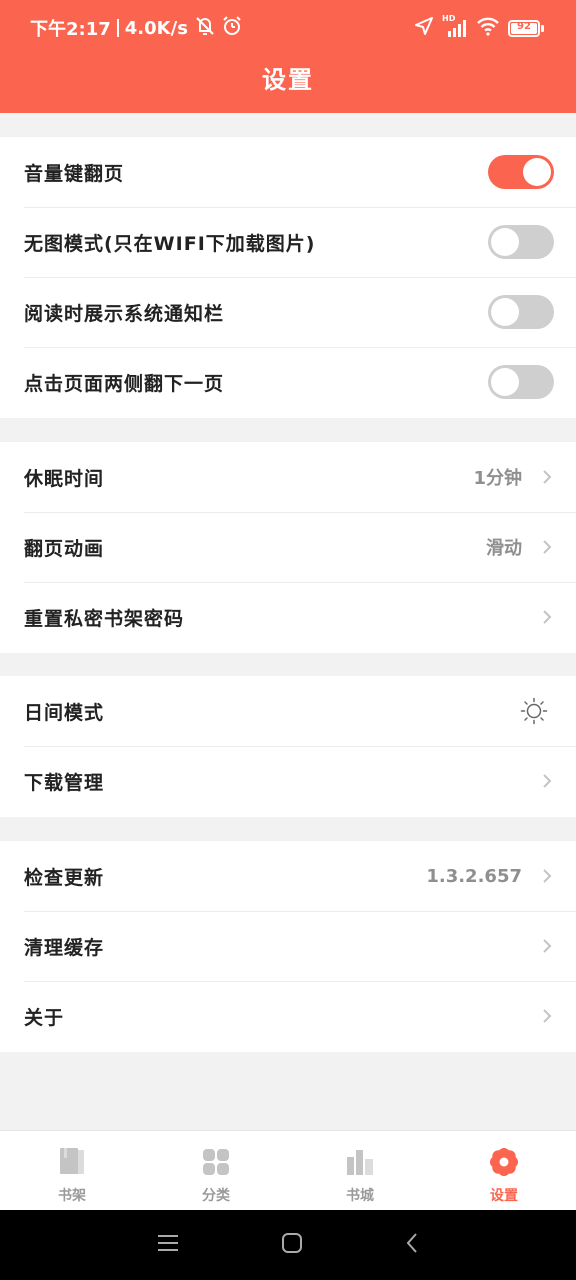 This screenshot has height=1280, width=576. I want to click on settings-flower-icon, so click(504, 1164).